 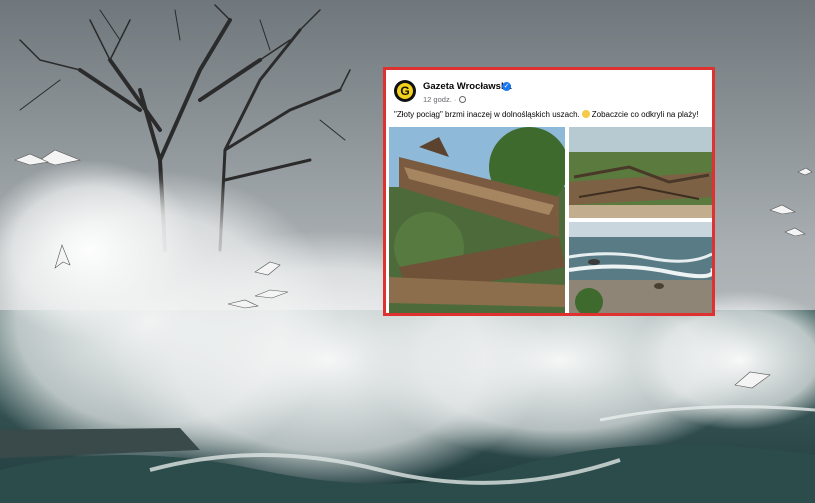 I want to click on photo-driftwood-closeup, so click(x=477, y=220).